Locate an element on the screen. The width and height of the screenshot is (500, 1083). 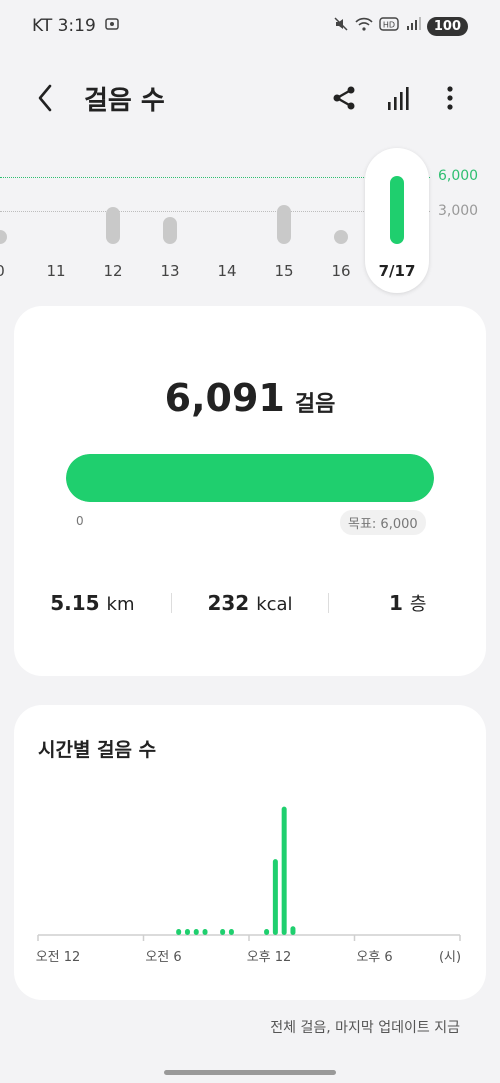
distance-unit: km is located at coordinates (120, 604).